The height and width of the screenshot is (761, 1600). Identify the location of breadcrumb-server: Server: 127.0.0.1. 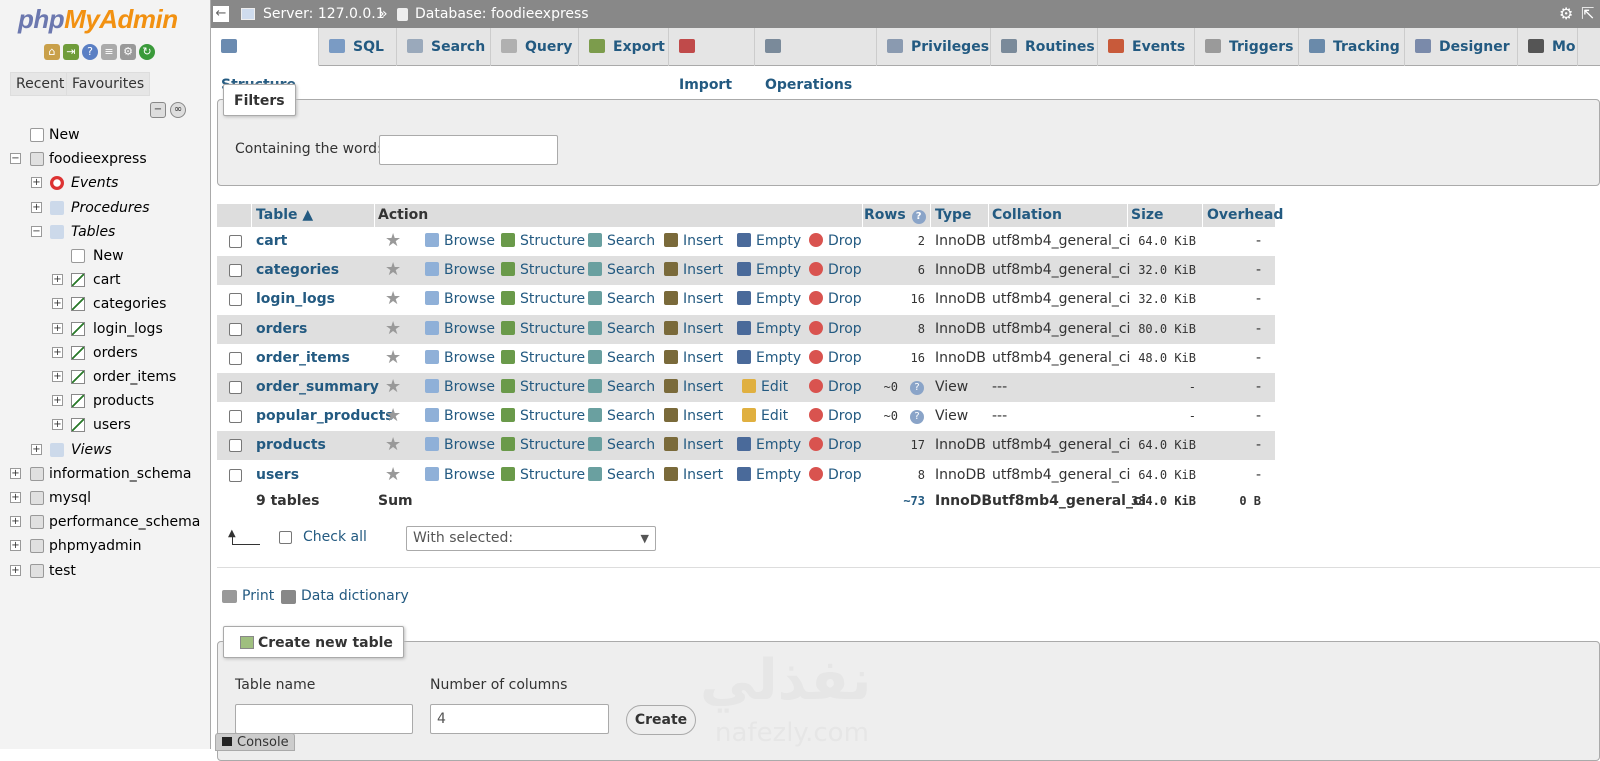
(324, 14).